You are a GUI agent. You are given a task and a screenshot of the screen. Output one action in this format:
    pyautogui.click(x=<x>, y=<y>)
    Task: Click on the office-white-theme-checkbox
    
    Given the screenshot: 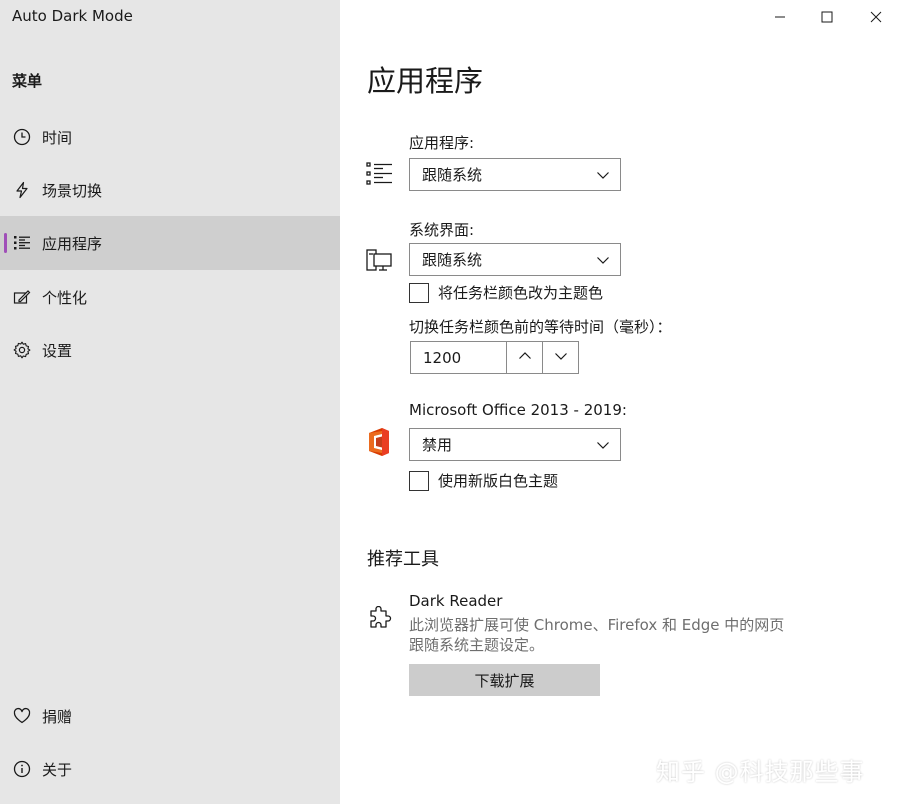 What is the action you would take?
    pyautogui.click(x=419, y=480)
    